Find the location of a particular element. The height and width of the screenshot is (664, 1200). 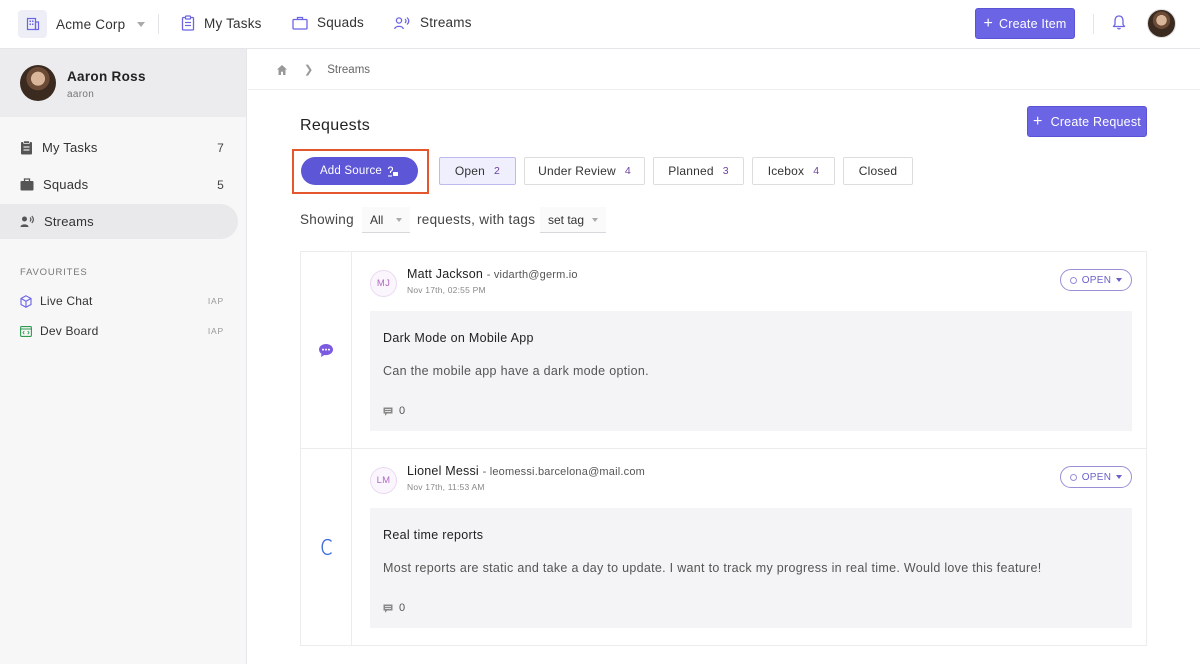

filter-closed: Closed is located at coordinates (878, 171).